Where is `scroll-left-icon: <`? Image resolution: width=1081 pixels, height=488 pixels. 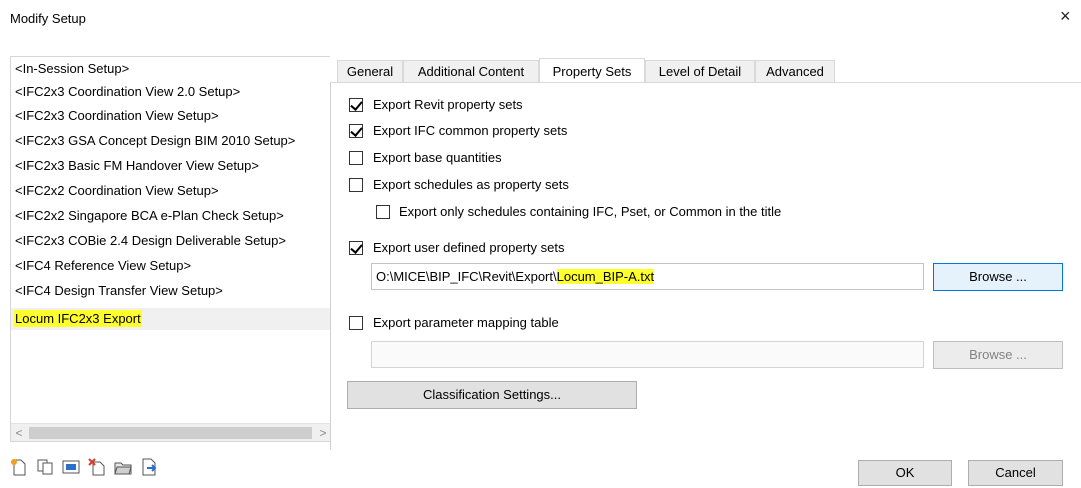 scroll-left-icon: < is located at coordinates (19, 433).